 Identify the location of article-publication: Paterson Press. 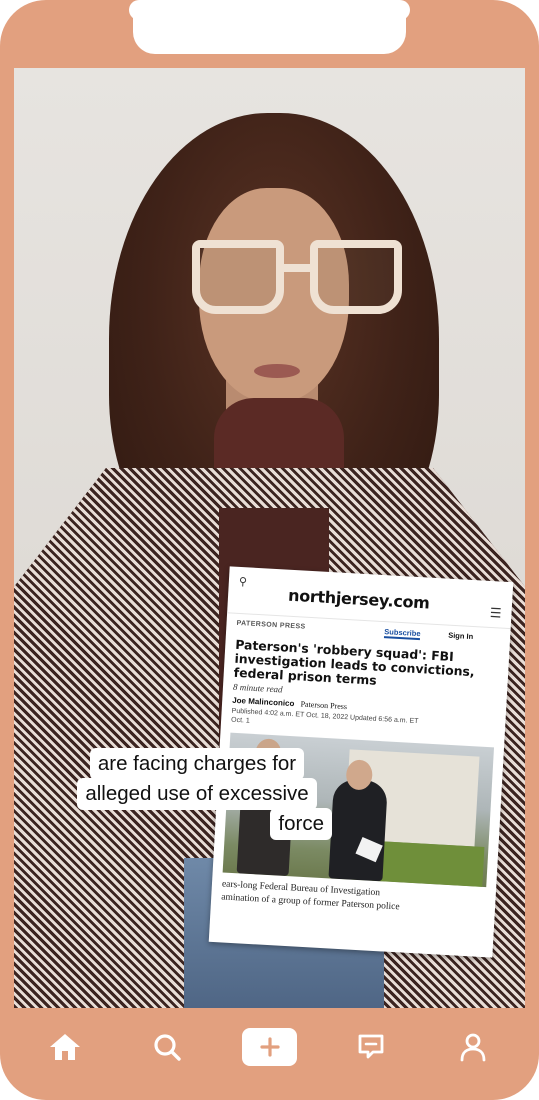
(324, 705).